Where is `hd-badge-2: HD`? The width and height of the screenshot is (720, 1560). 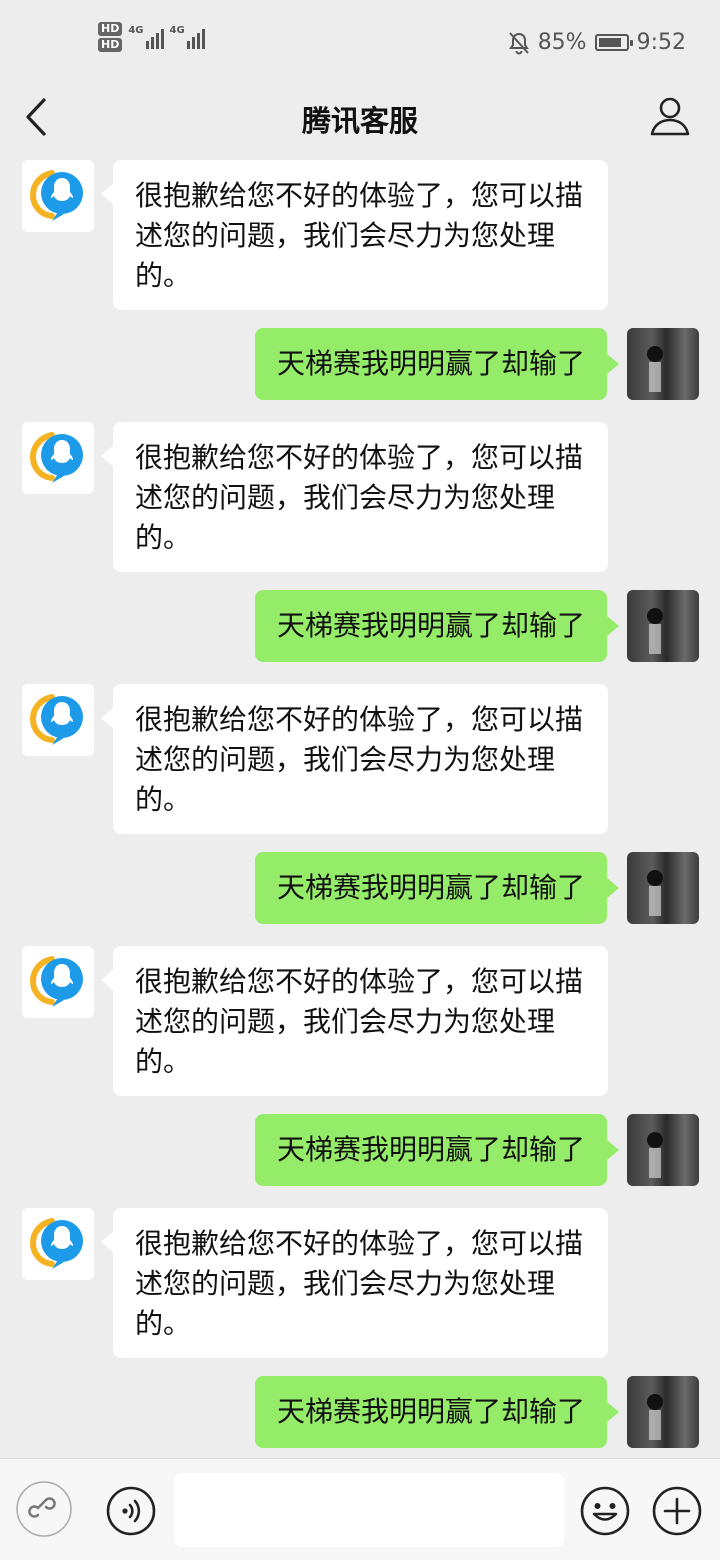
hd-badge-2: HD is located at coordinates (110, 45).